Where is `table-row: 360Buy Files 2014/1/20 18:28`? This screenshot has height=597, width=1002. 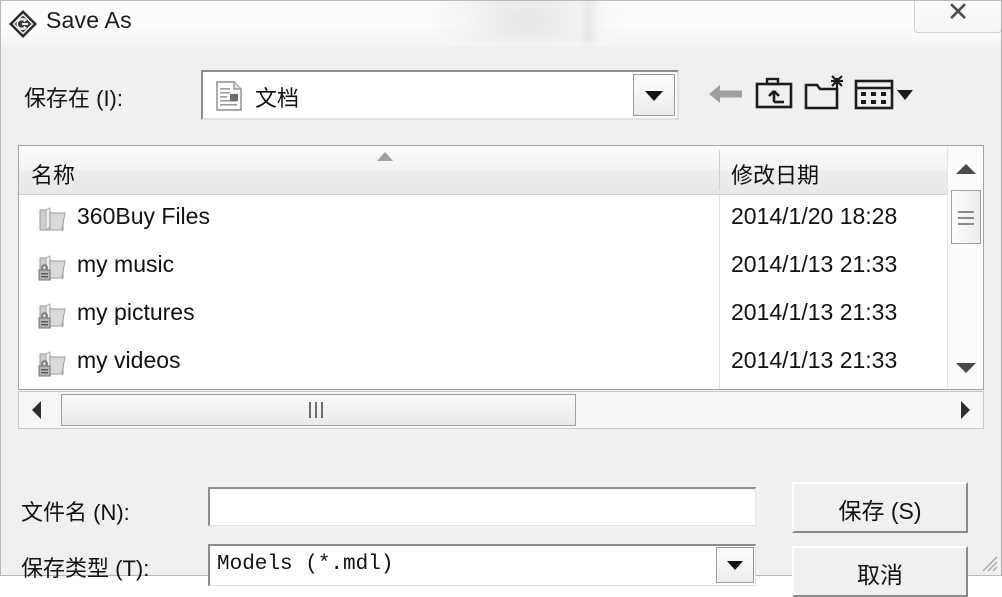
table-row: 360Buy Files 2014/1/20 18:28 is located at coordinates (501, 219).